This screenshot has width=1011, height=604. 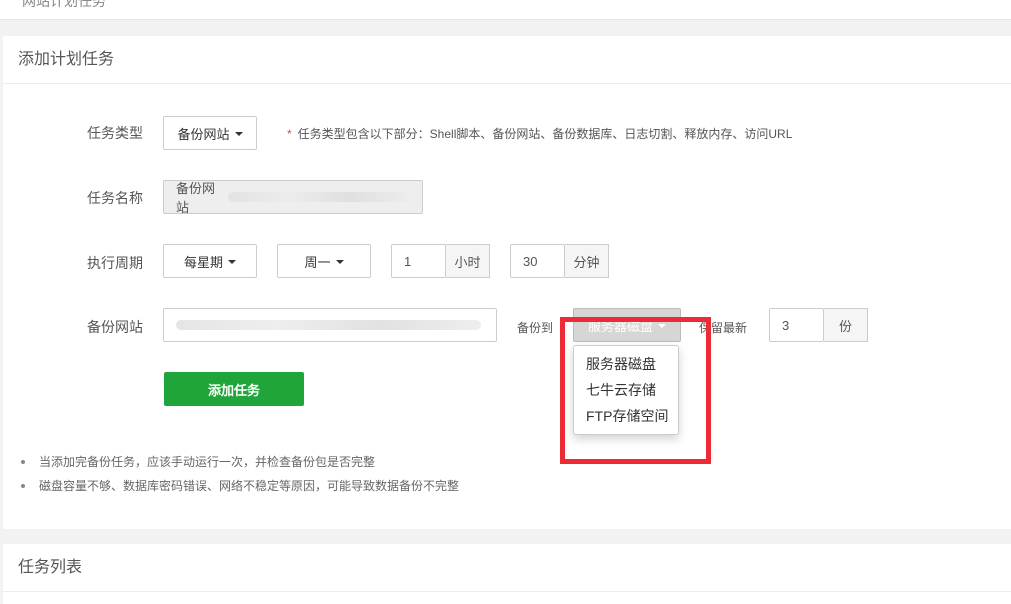 I want to click on task-list-panel: 任务列表, so click(x=507, y=574).